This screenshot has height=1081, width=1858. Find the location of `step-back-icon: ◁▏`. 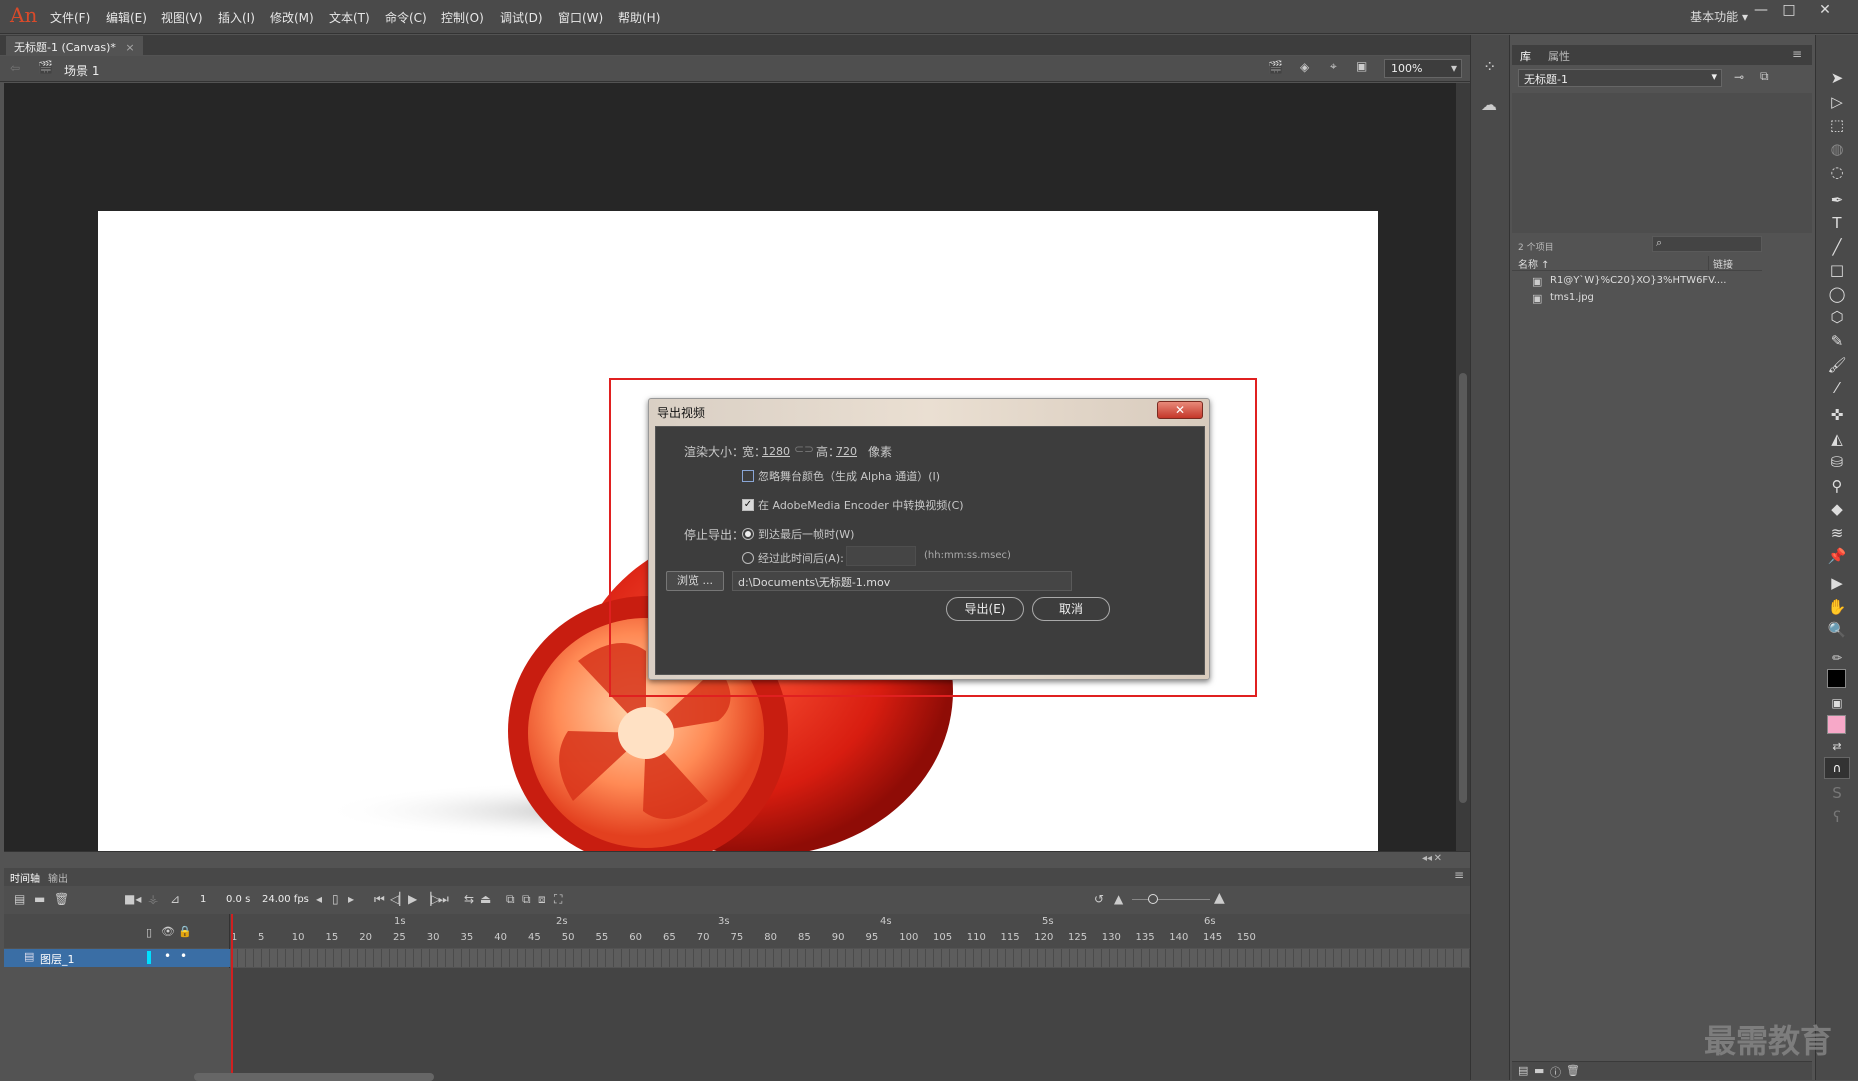

step-back-icon: ◁▏ is located at coordinates (399, 899).